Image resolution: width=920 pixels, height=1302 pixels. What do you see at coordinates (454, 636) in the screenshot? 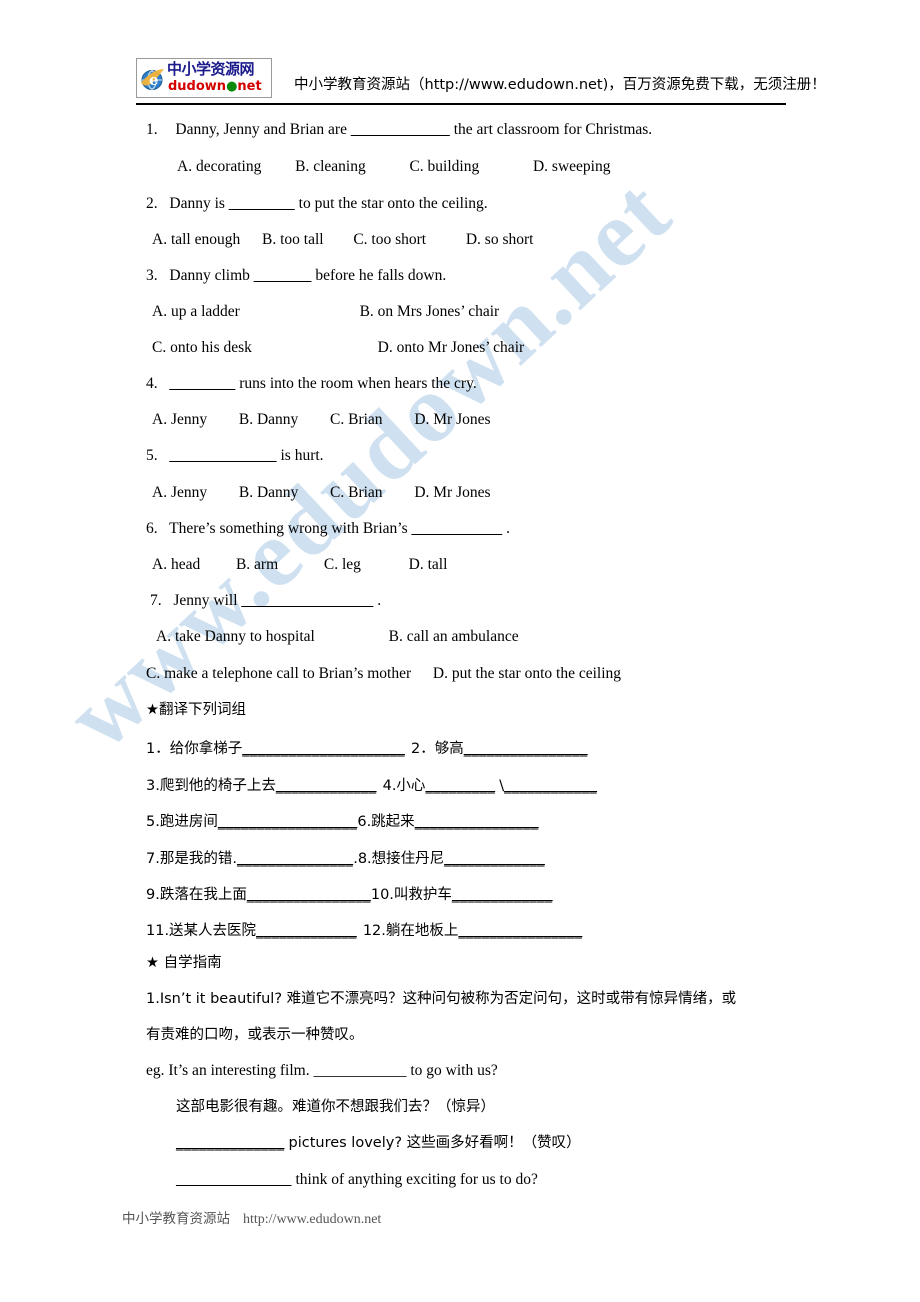
I see `q7-option-b: B. call an ambulance` at bounding box center [454, 636].